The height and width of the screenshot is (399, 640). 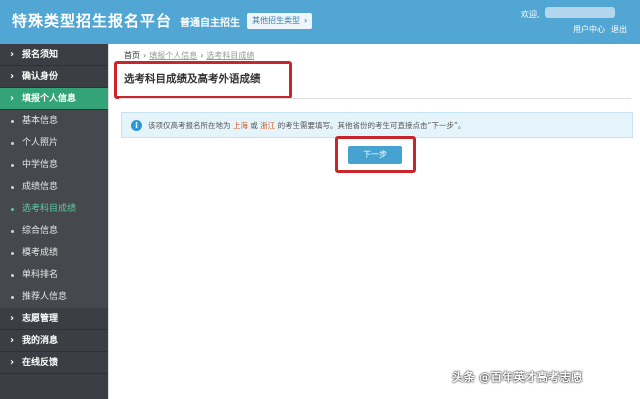 I want to click on sidebar-item-label: 志愿管理, so click(x=40, y=319).